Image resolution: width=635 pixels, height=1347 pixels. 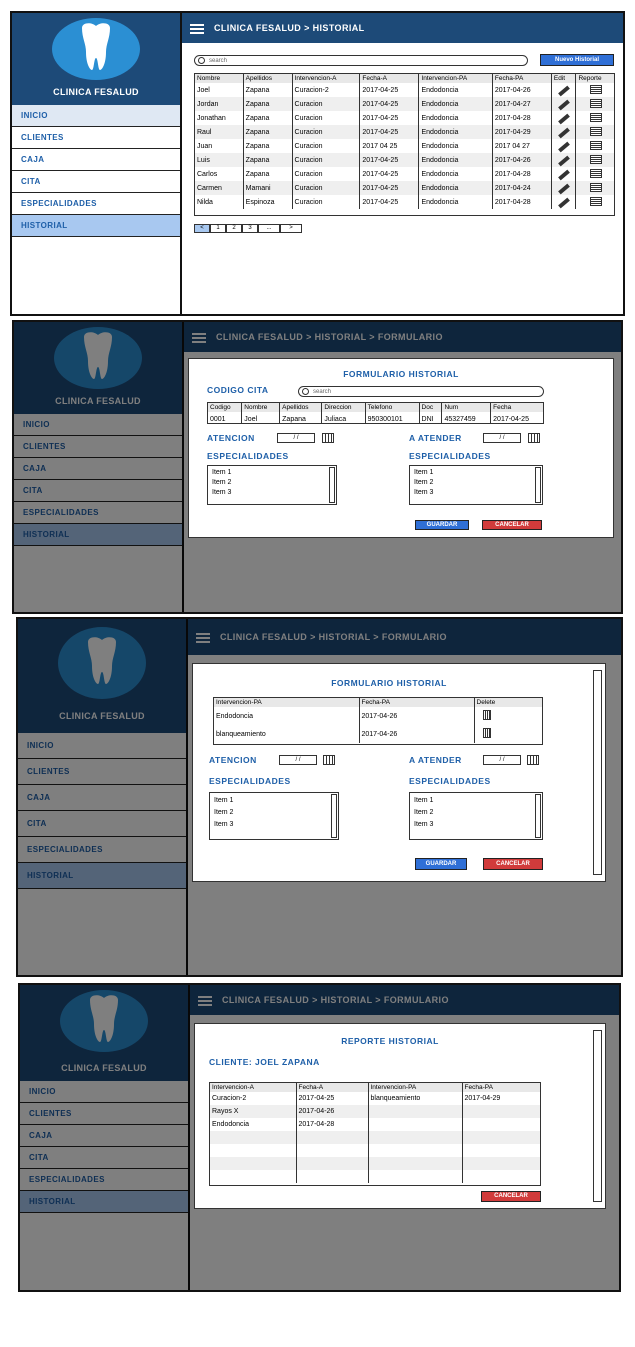 What do you see at coordinates (402, 28) in the screenshot?
I see `top-bar: CLINICA FESALUD > HISTORIAL` at bounding box center [402, 28].